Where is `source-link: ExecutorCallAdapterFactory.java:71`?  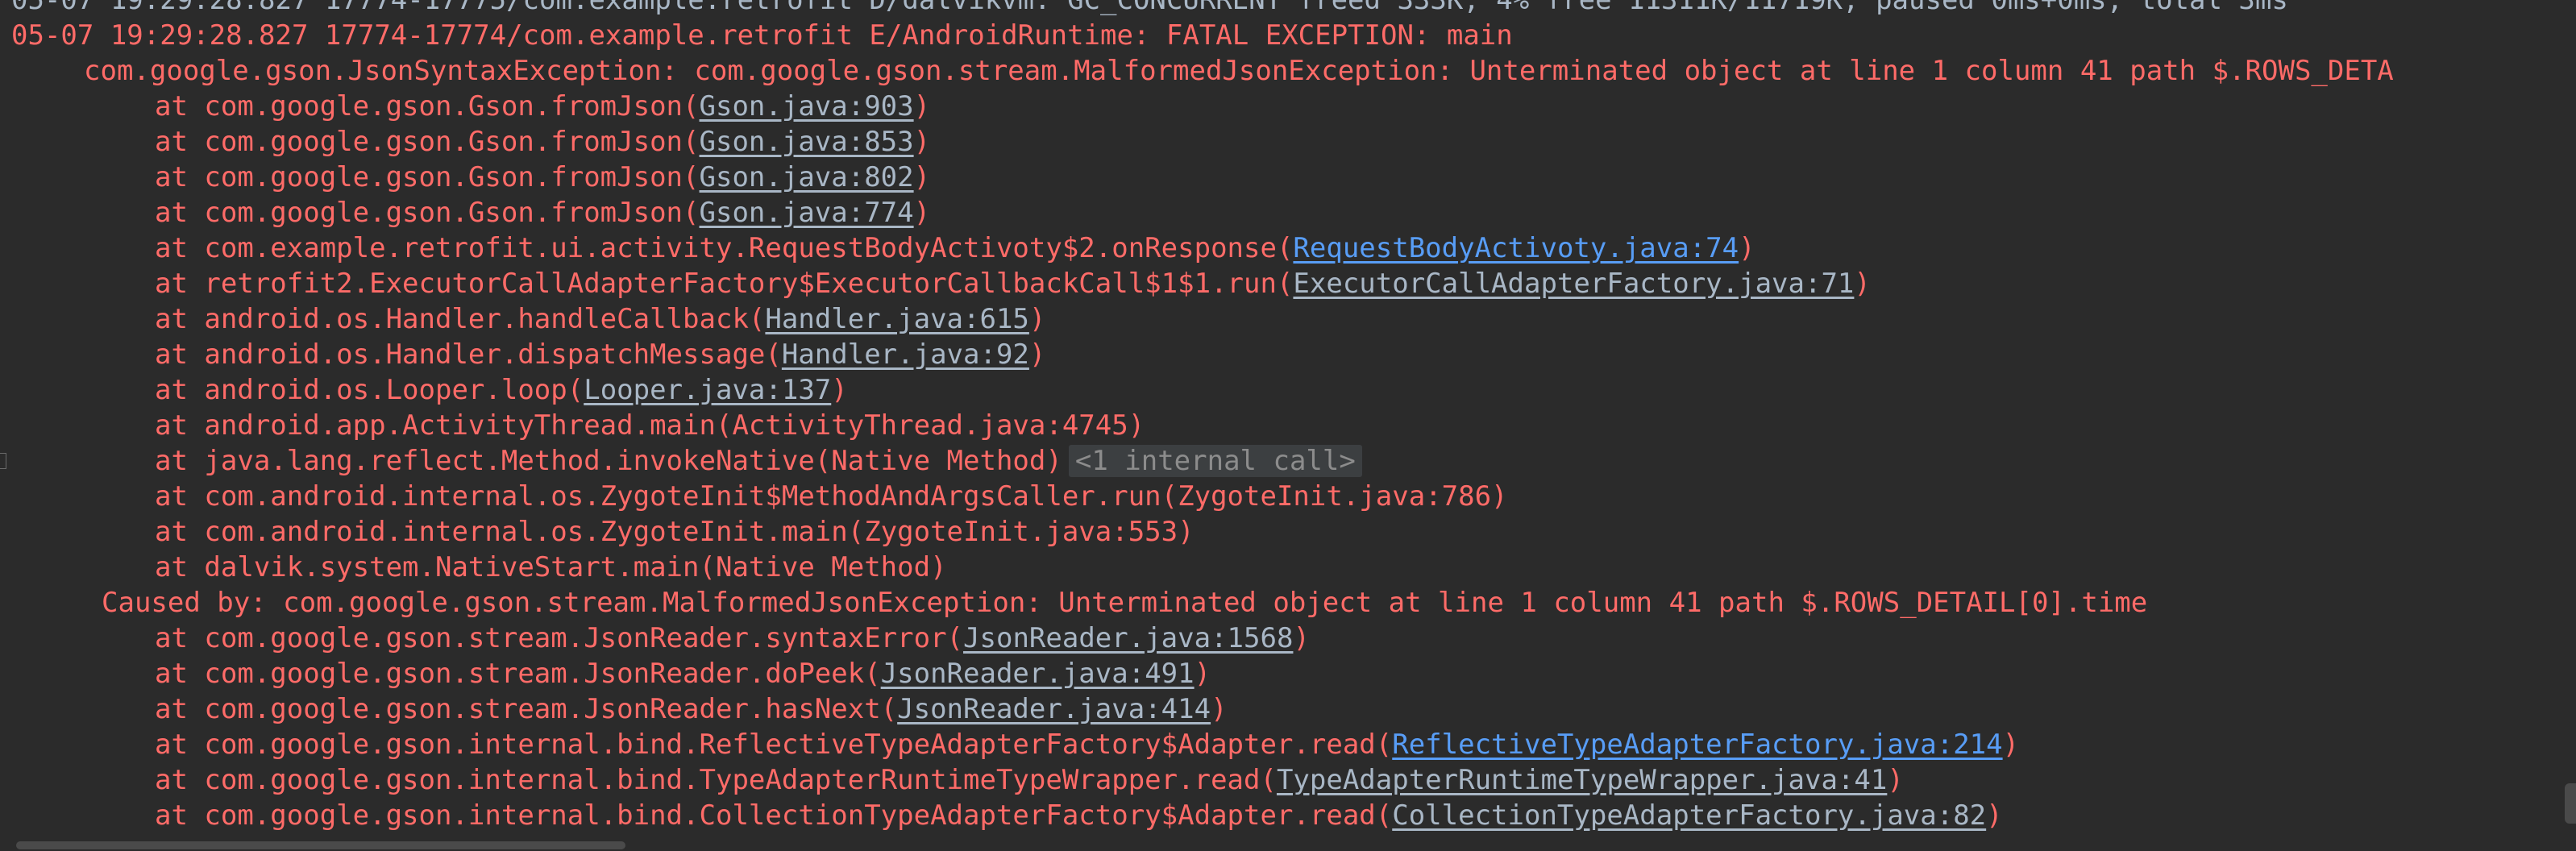 source-link: ExecutorCallAdapterFactory.java:71 is located at coordinates (1573, 284).